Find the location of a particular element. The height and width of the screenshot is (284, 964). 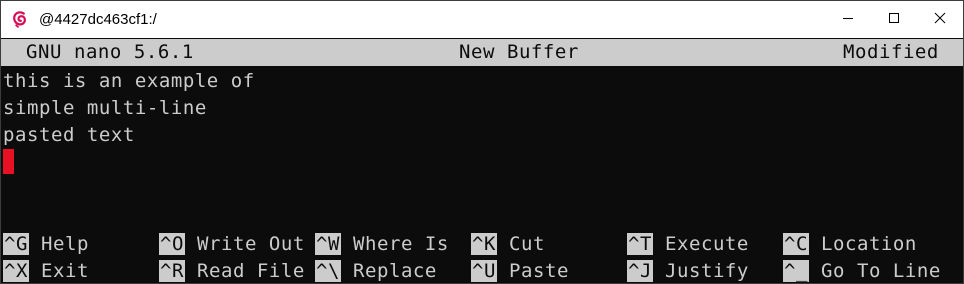

shortcut-exit: ^X Exit is located at coordinates (46, 270).